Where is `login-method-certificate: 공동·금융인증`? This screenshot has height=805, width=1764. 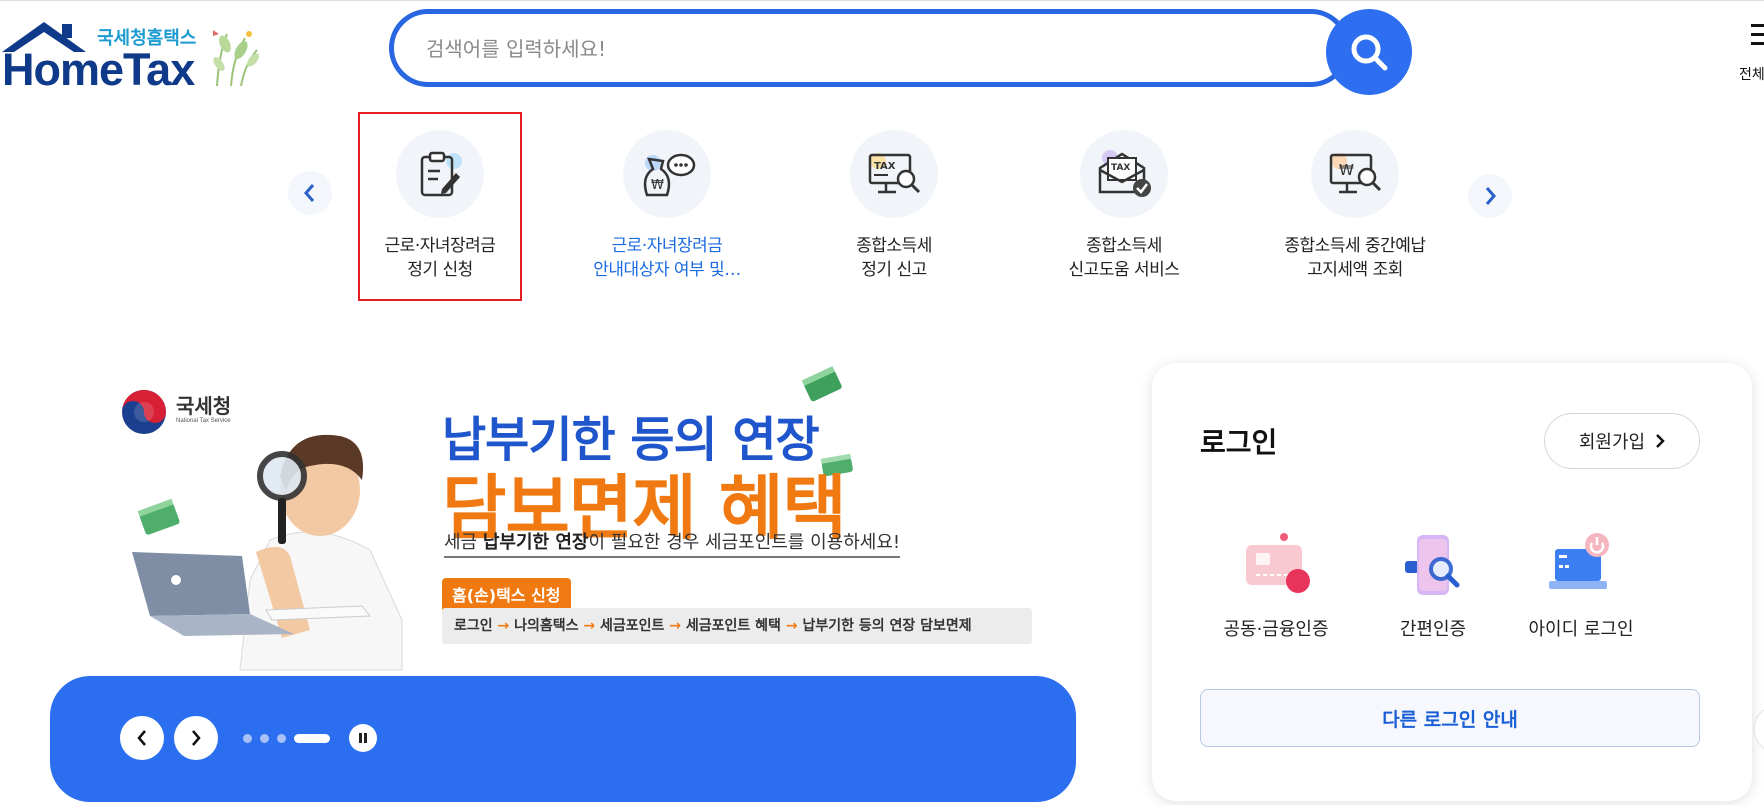 login-method-certificate: 공동·금융인증 is located at coordinates (1276, 581).